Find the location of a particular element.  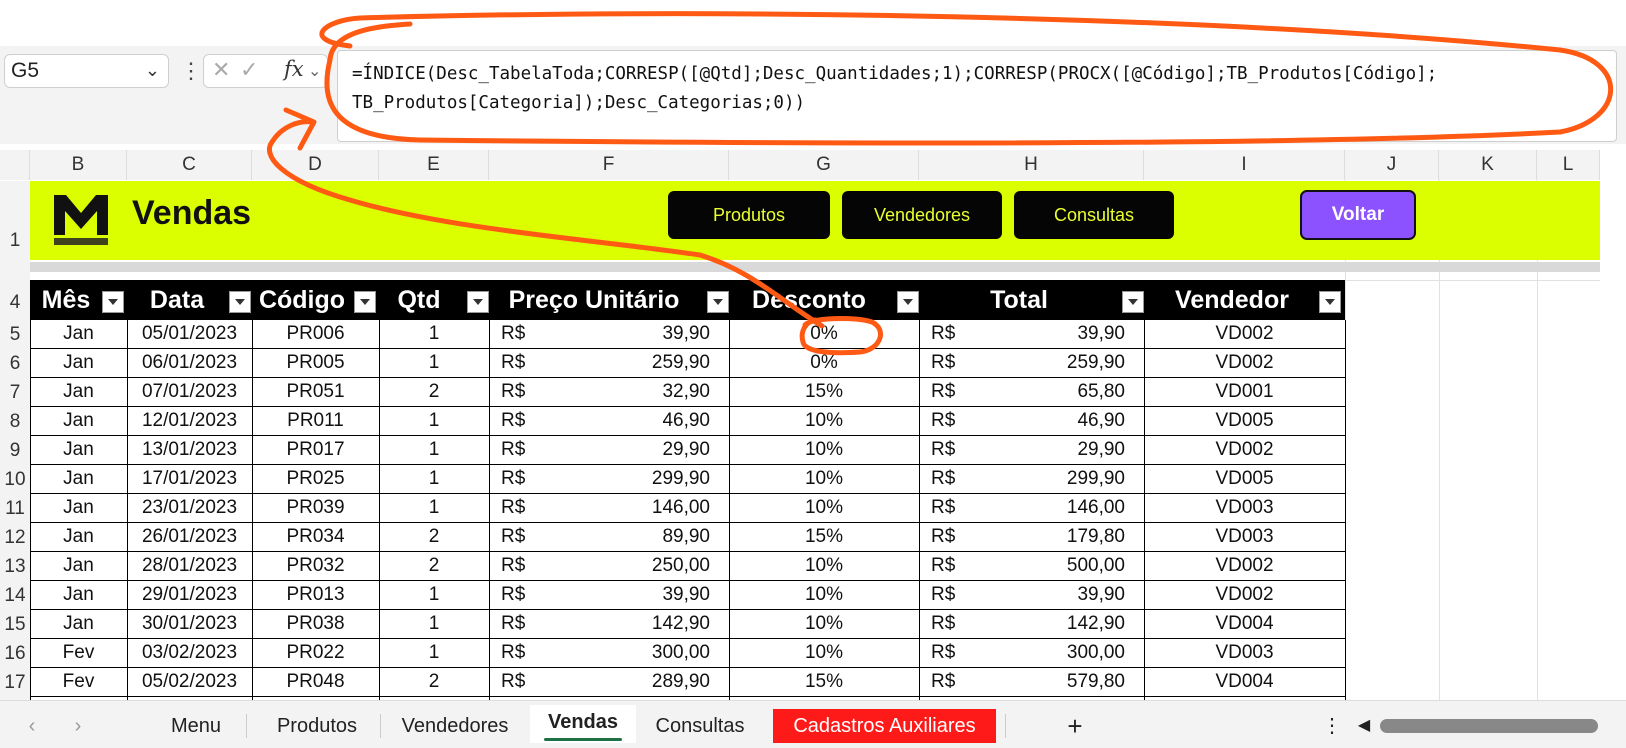

cell-codigo: PR038 is located at coordinates (315, 624).